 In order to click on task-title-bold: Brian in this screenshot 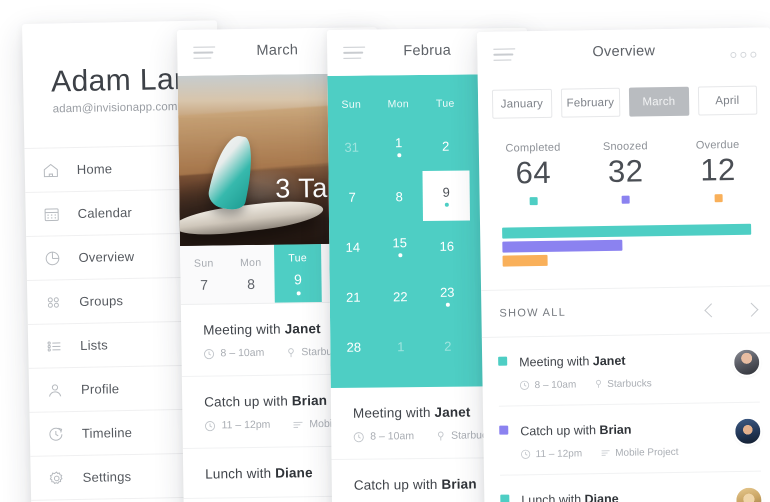, I will do `click(615, 429)`.